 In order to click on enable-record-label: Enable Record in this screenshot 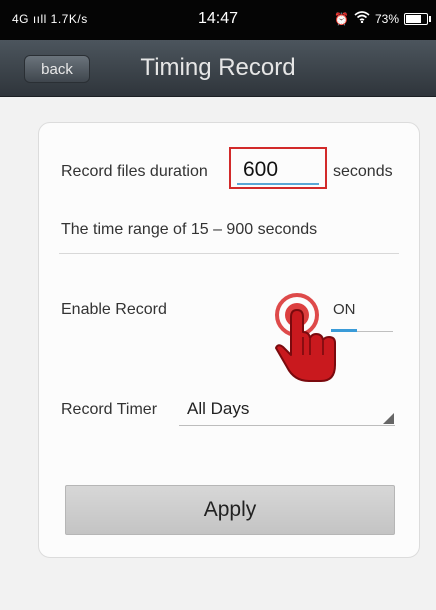, I will do `click(114, 309)`.